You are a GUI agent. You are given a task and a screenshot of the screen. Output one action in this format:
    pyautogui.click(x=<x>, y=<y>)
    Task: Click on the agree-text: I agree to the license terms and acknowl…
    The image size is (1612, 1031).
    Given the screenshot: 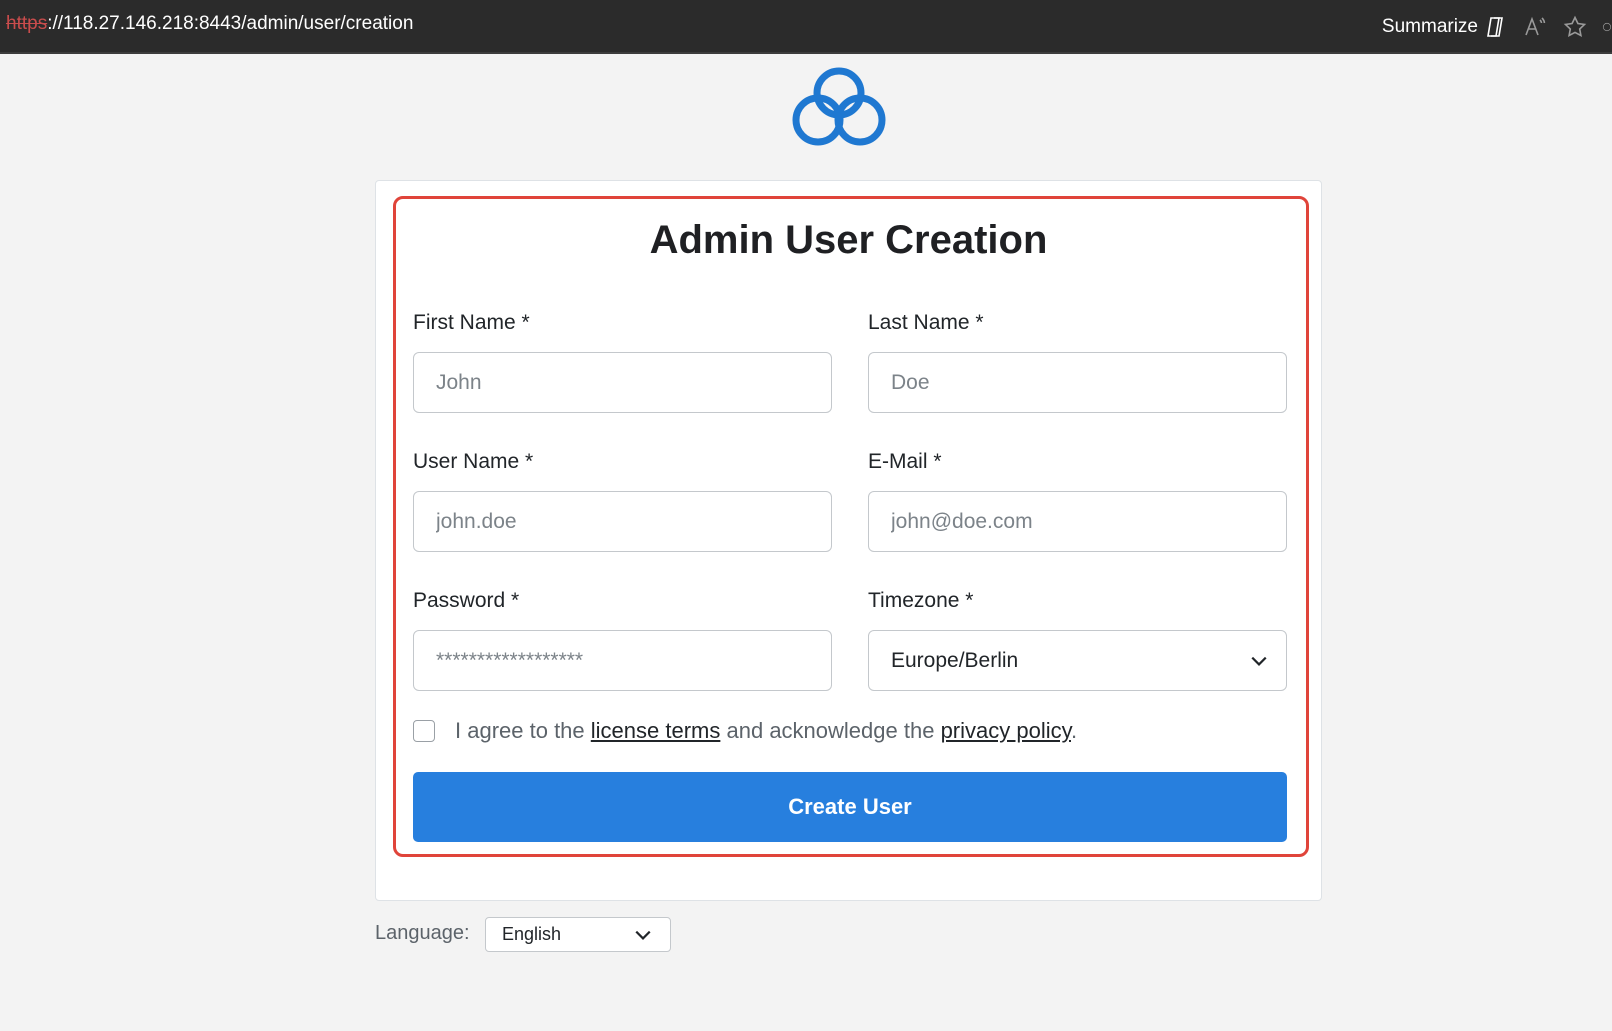 What is the action you would take?
    pyautogui.click(x=766, y=731)
    